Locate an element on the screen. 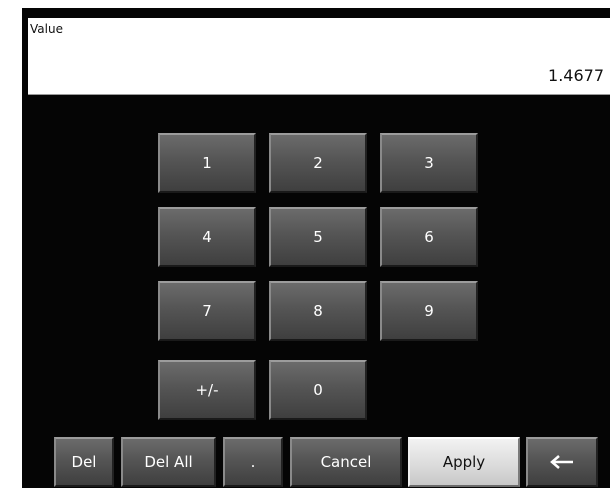 The height and width of the screenshot is (488, 610). key-3-button: 3 is located at coordinates (429, 163).